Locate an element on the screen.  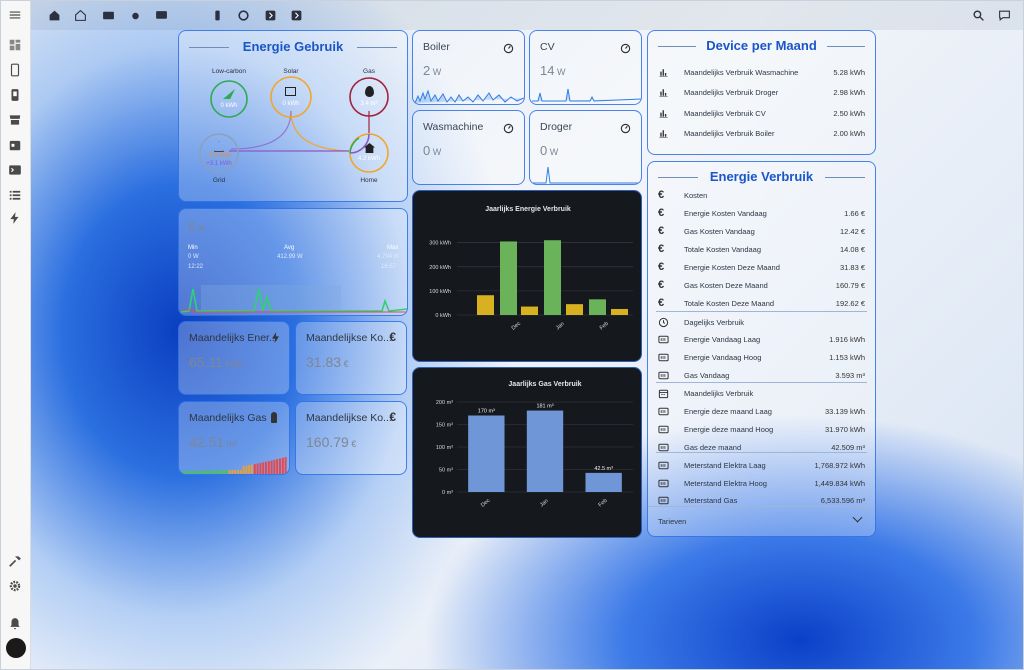
device-row-value: 5.28 kWh is located at coordinates (849, 72).